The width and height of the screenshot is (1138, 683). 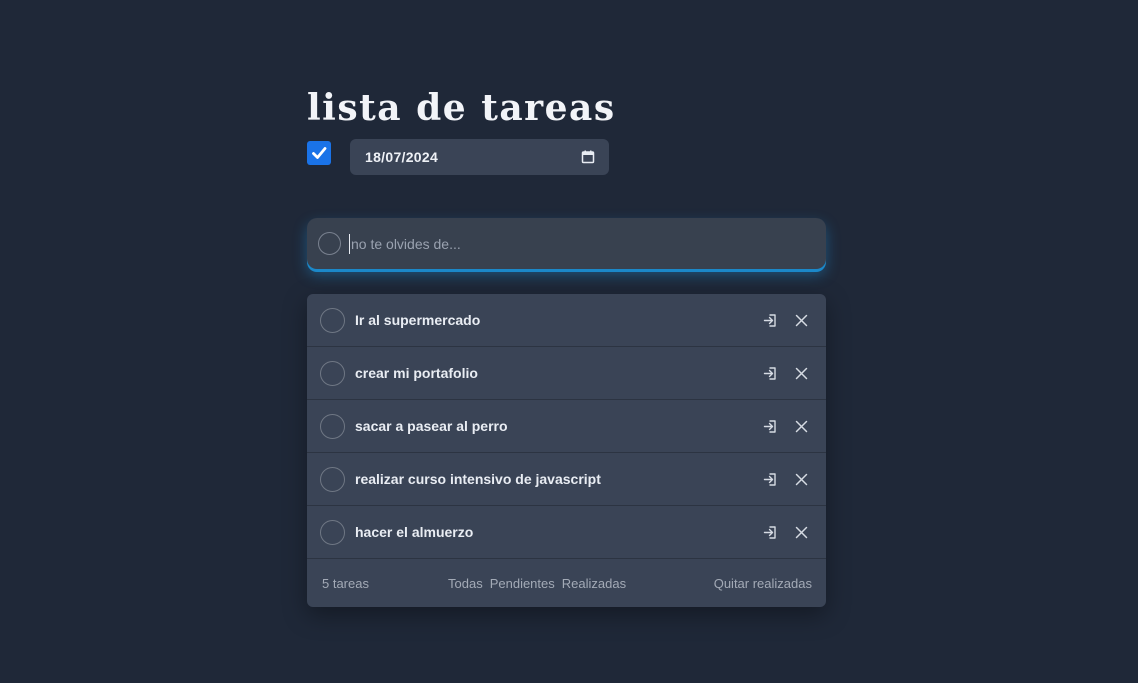 I want to click on toggle-checkbox, so click(x=319, y=153).